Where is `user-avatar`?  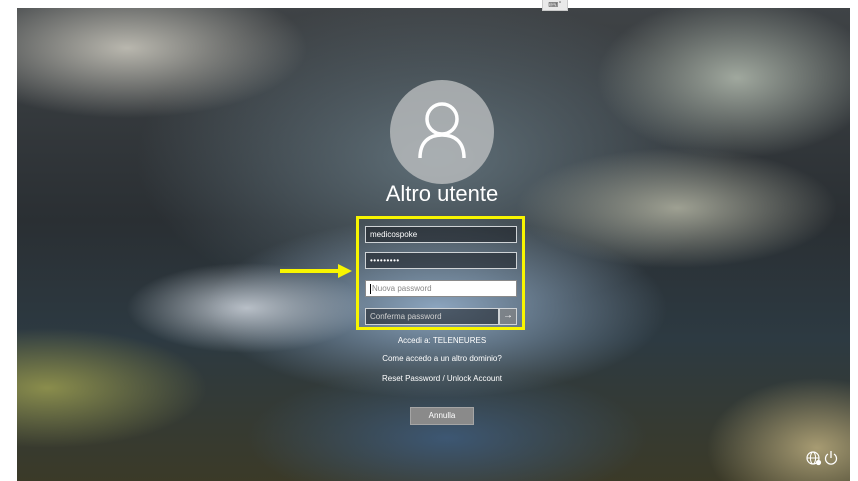 user-avatar is located at coordinates (442, 132).